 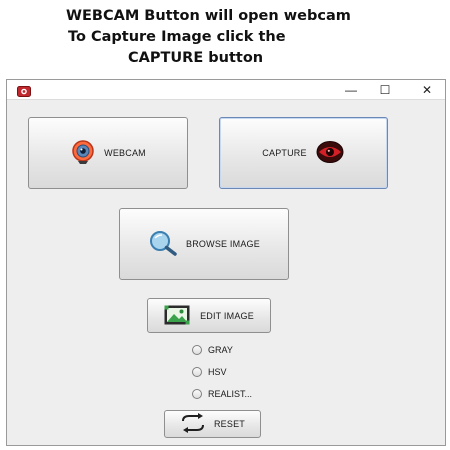 I want to click on title-bar: — ☐ ✕, so click(x=226, y=90).